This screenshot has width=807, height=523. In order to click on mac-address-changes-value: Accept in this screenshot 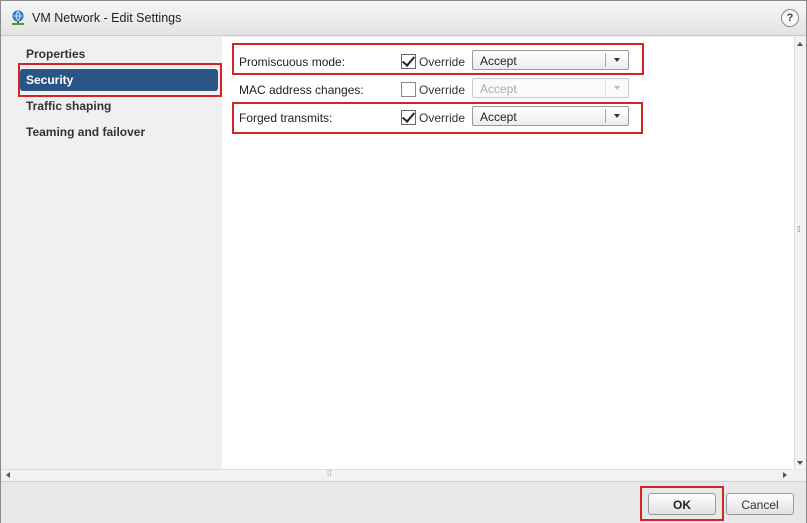, I will do `click(498, 89)`.